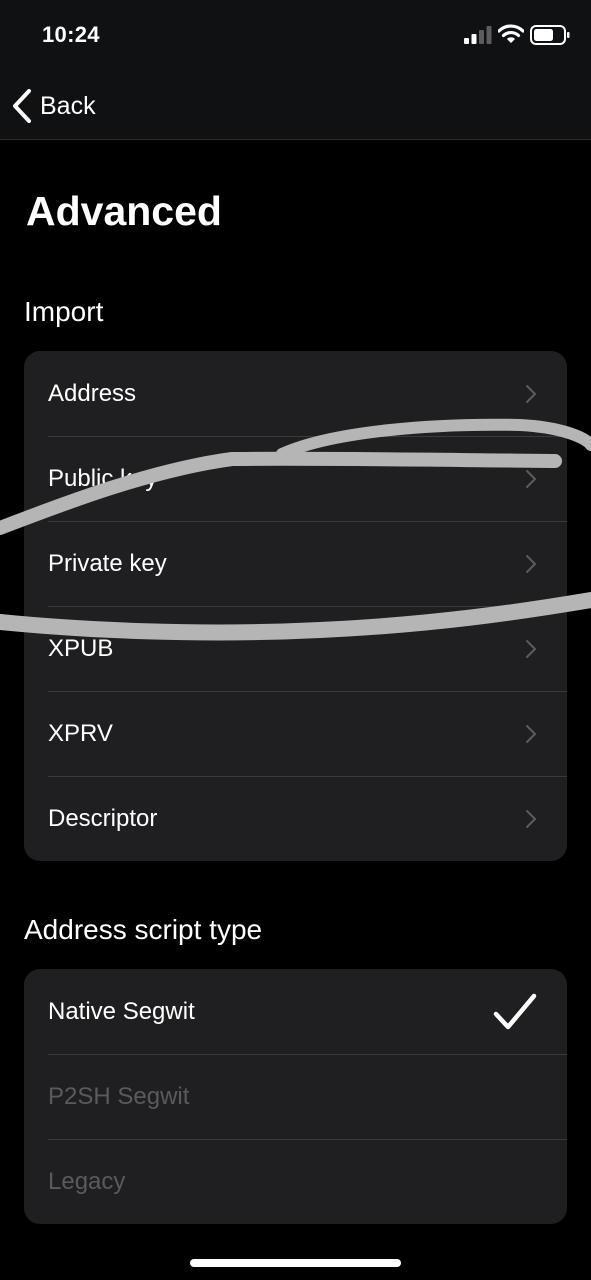 The image size is (591, 1280). What do you see at coordinates (81, 648) in the screenshot?
I see `row-label: XPUB` at bounding box center [81, 648].